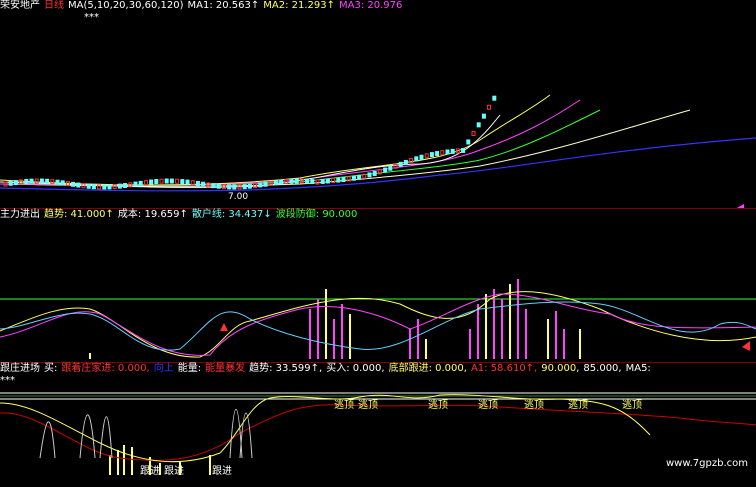 The height and width of the screenshot is (487, 756). Describe the element at coordinates (163, 368) in the screenshot. I see `upward-label: 向上` at that location.